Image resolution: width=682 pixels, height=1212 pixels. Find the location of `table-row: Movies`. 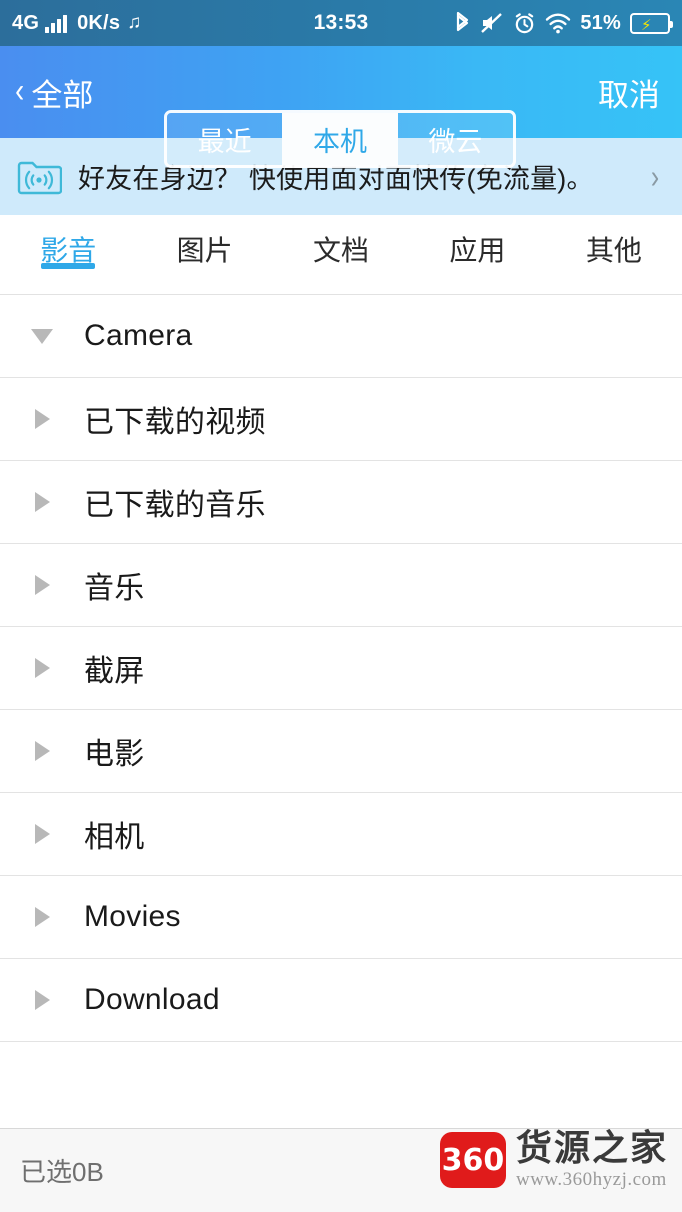

table-row: Movies is located at coordinates (341, 917).